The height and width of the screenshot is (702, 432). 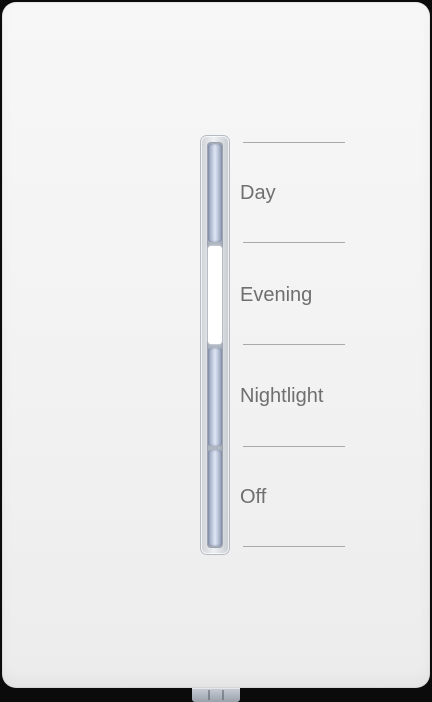 What do you see at coordinates (276, 295) in the screenshot?
I see `scene-label-evening: Evening` at bounding box center [276, 295].